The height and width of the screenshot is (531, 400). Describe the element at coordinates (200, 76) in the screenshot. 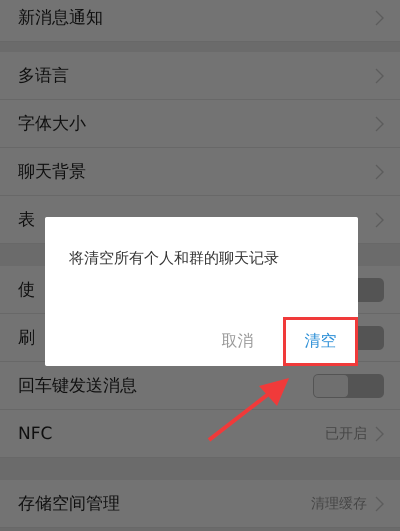

I see `settings-row: 多语言` at that location.